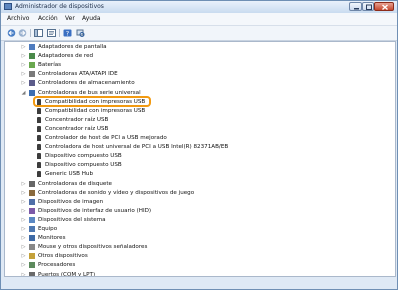  I want to click on menu-ayuda: Ayuda, so click(91, 18).